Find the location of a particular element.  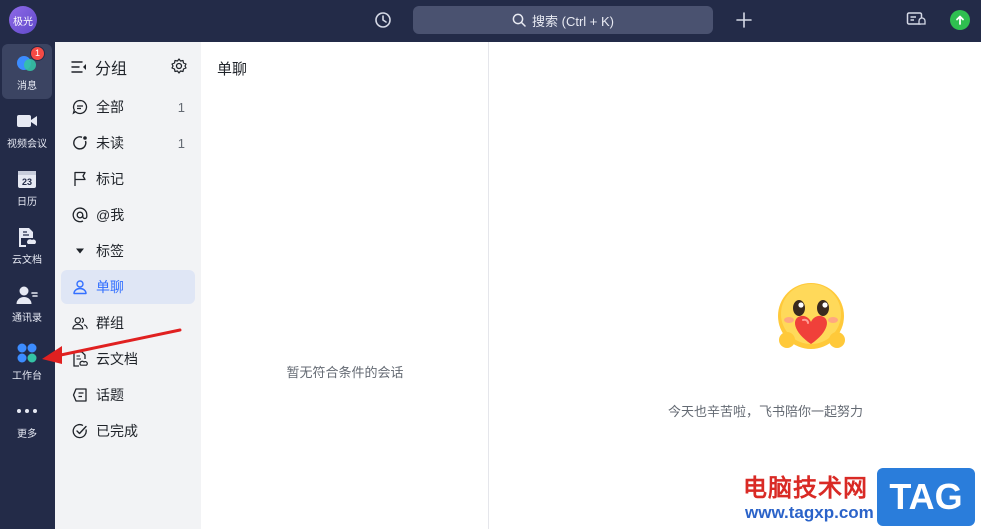

rail-label: 工作台 is located at coordinates (27, 376).